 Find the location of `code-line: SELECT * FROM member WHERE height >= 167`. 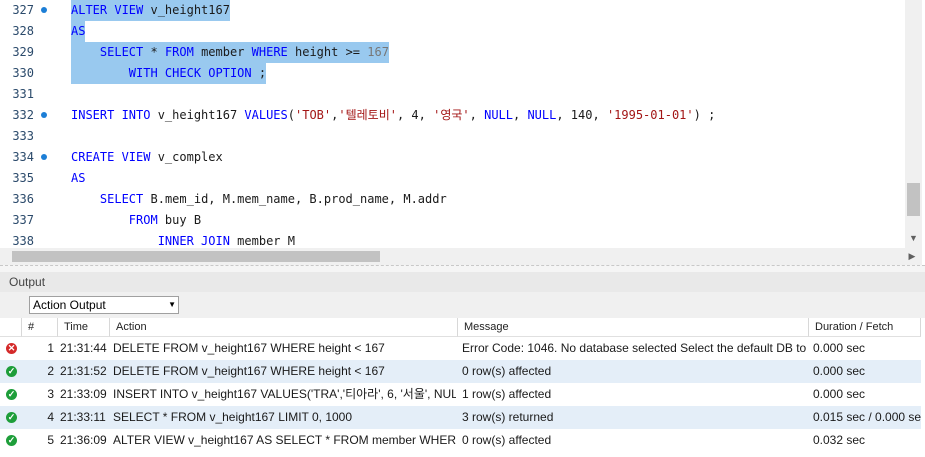

code-line: SELECT * FROM member WHERE height >= 167 is located at coordinates (230, 52).